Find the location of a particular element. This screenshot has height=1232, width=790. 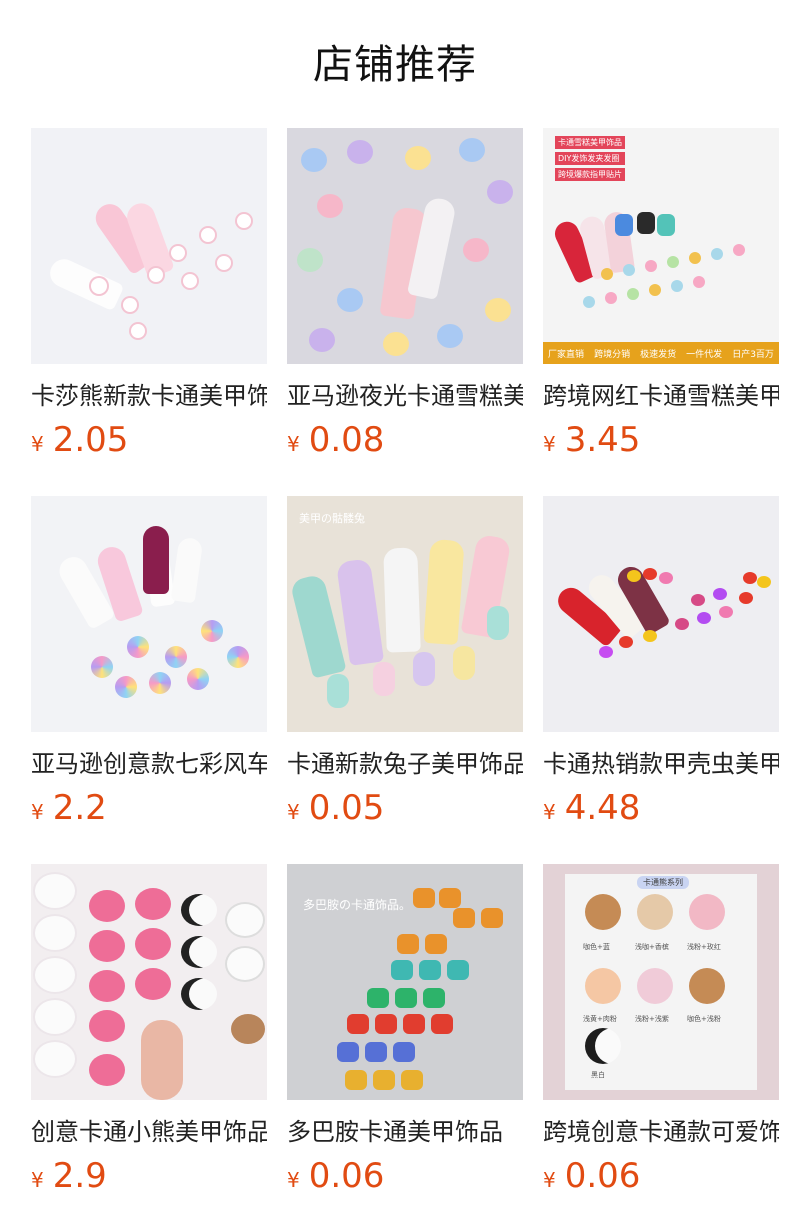

dopamine-cartoon-charms-image: 多巴胺の卡通饰品。 is located at coordinates (405, 982).